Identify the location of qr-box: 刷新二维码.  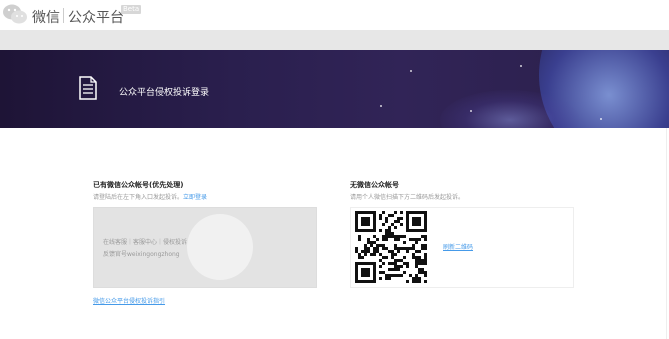
(462, 247).